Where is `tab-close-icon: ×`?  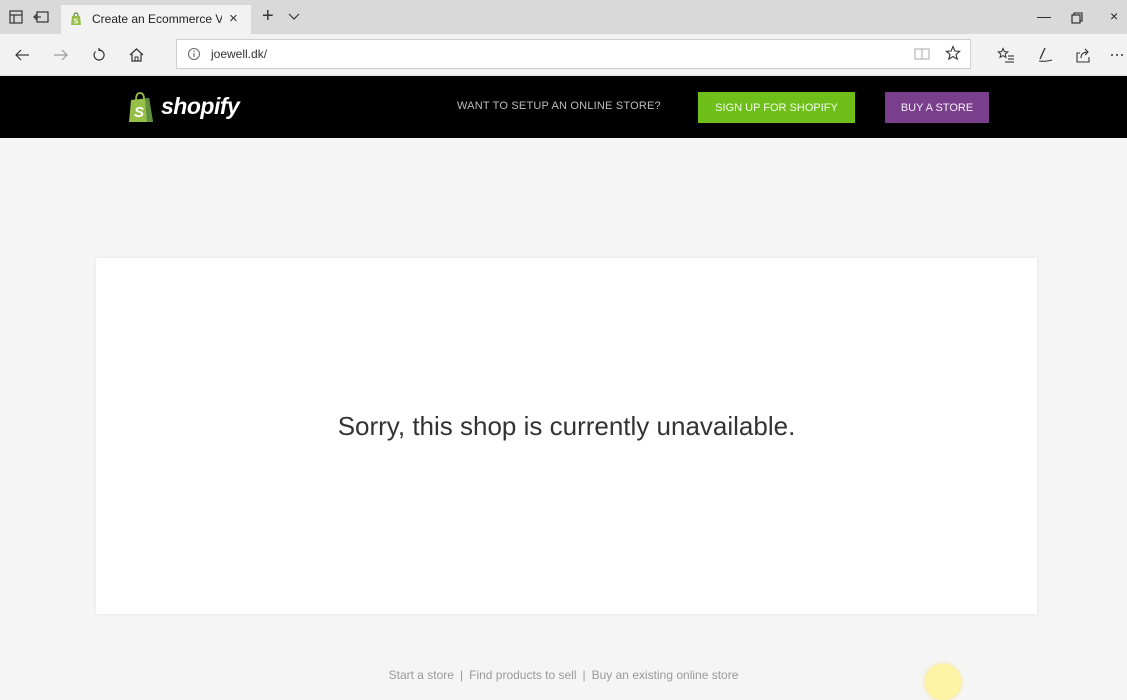
tab-close-icon: × is located at coordinates (233, 19).